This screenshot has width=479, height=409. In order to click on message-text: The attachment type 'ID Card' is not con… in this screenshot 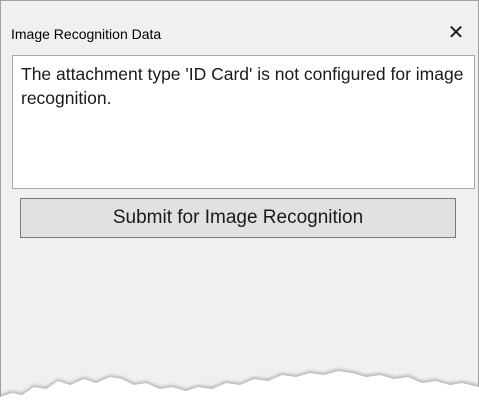, I will do `click(242, 86)`.